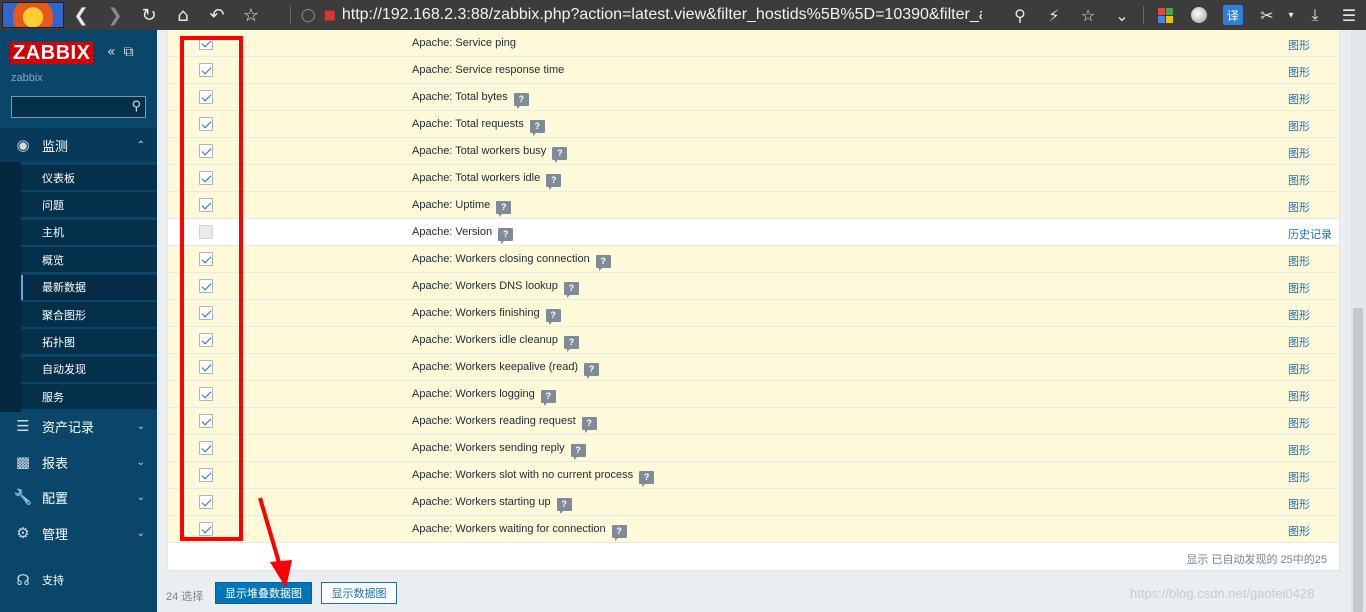 The height and width of the screenshot is (612, 1366). Describe the element at coordinates (1315, 15) in the screenshot. I see `download-icon: ⤓` at that location.